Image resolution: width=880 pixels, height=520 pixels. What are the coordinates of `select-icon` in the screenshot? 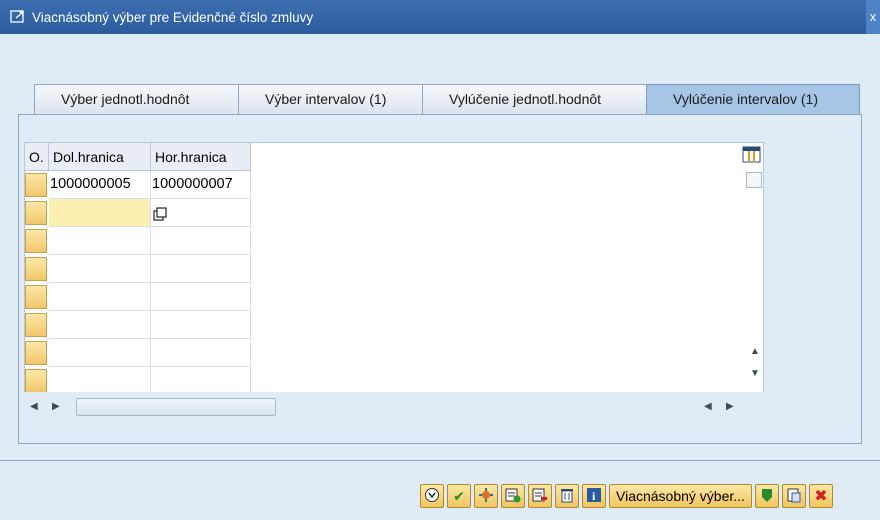 It's located at (486, 496).